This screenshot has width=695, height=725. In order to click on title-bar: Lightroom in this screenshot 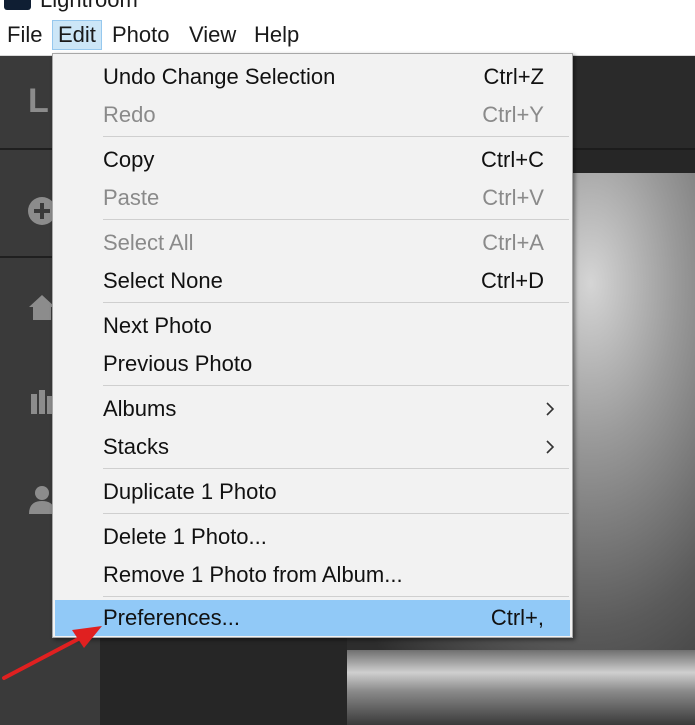, I will do `click(347, 6)`.